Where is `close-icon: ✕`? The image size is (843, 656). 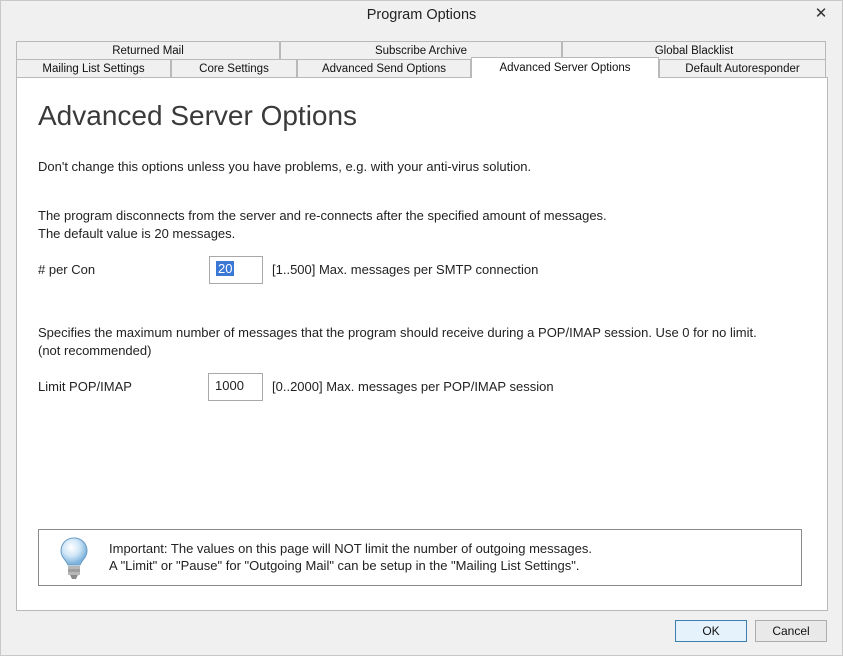 close-icon: ✕ is located at coordinates (821, 13).